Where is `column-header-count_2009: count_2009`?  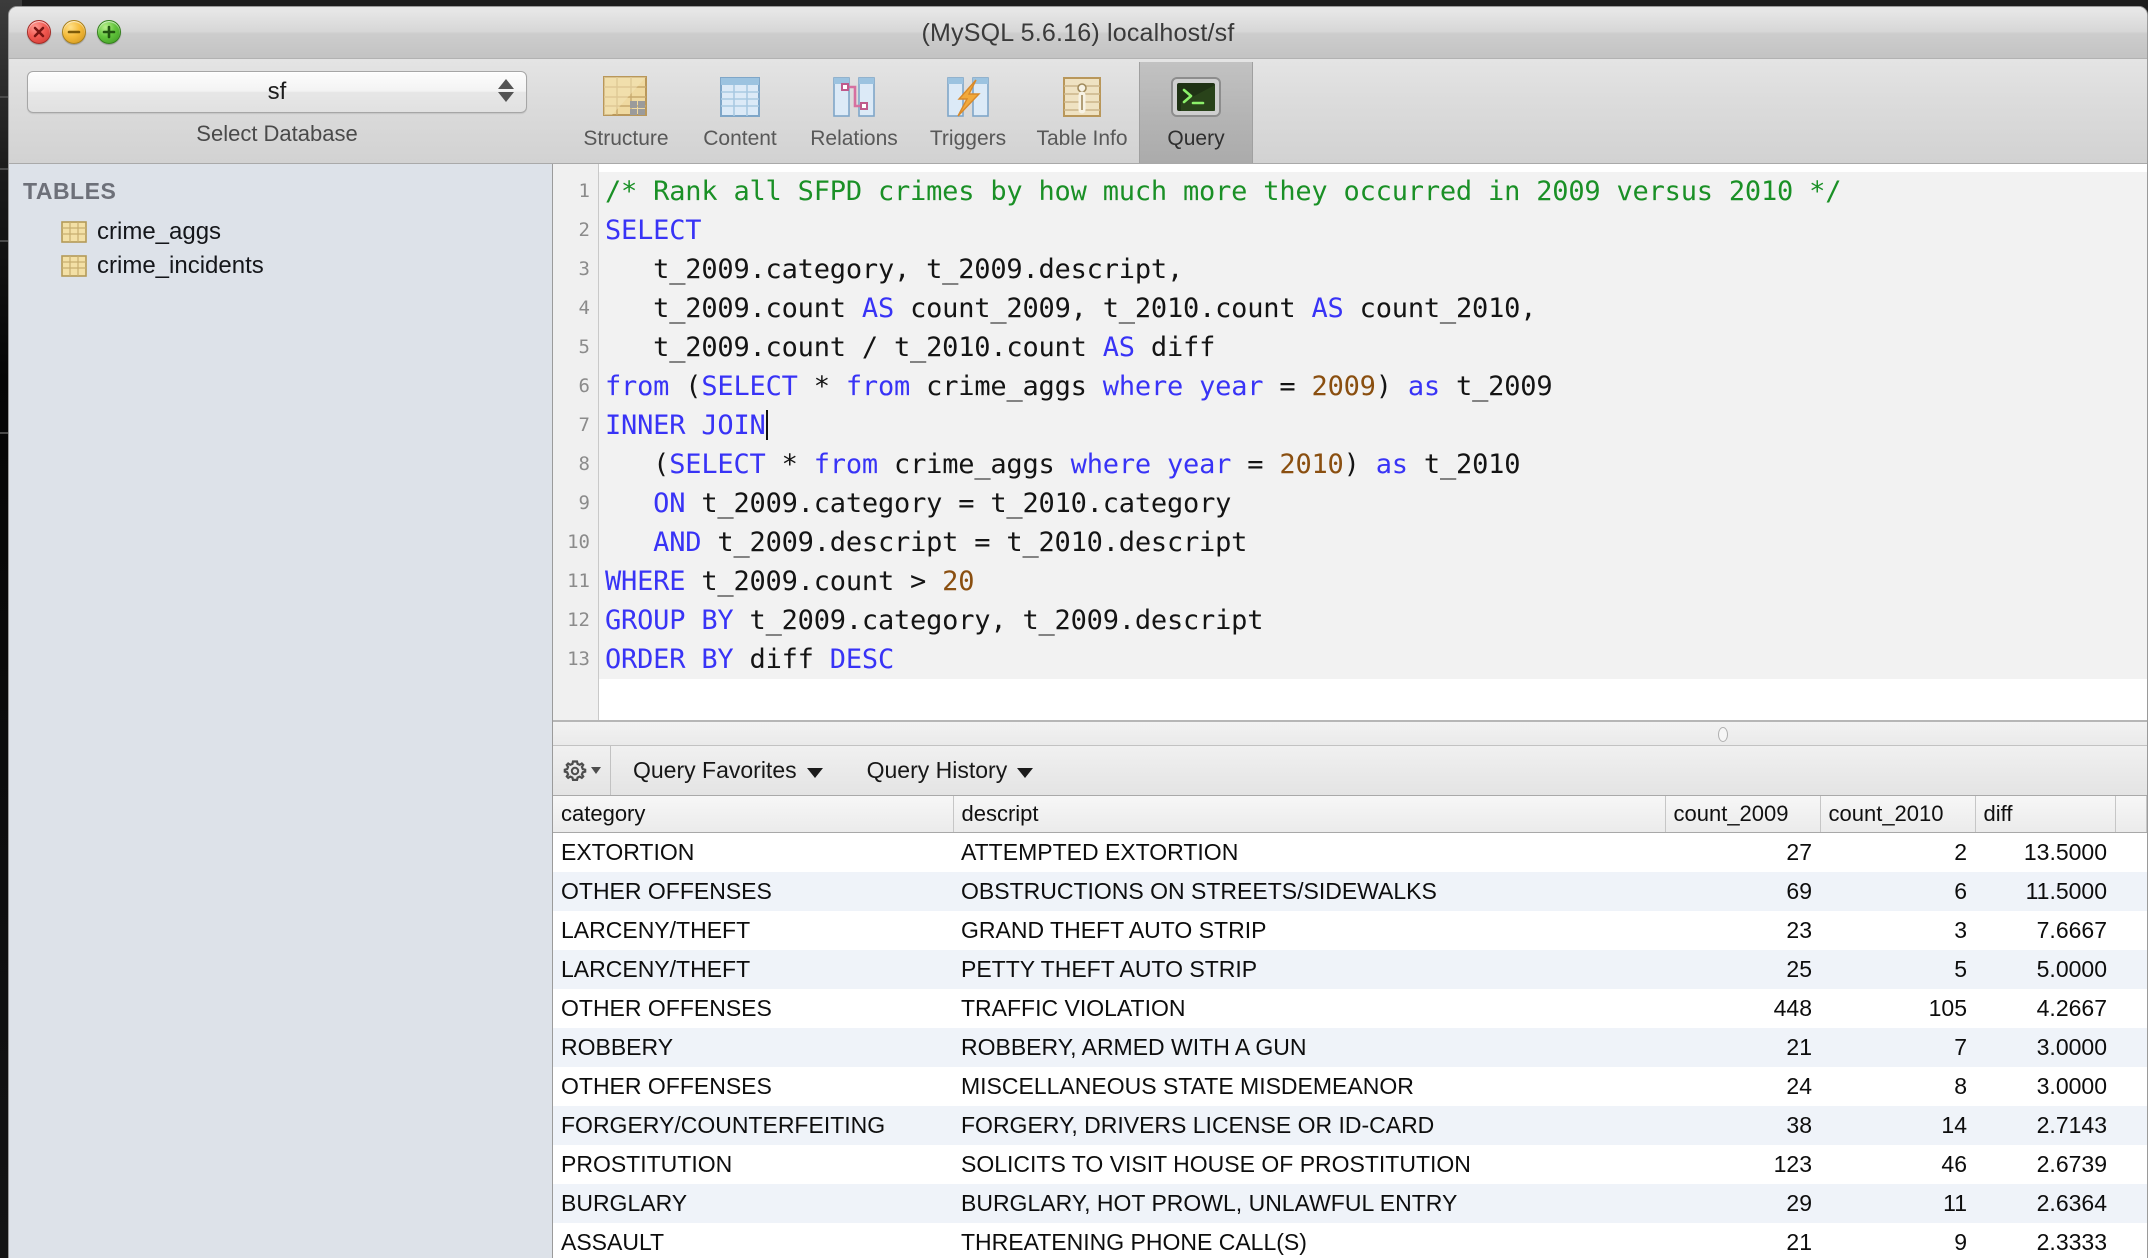
column-header-count_2009: count_2009 is located at coordinates (1743, 814).